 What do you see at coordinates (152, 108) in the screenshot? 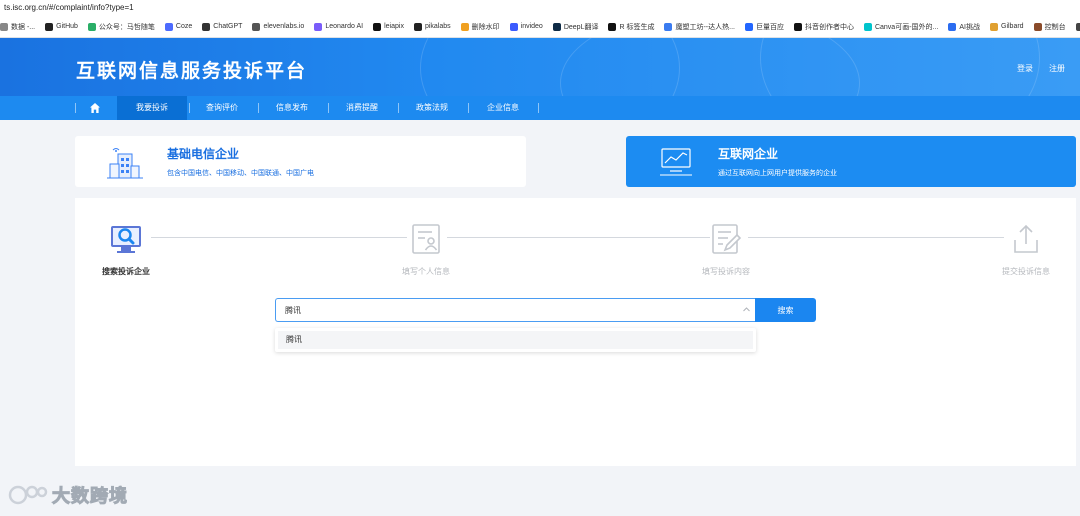
I see `nav-item-complain: 我要投诉` at bounding box center [152, 108].